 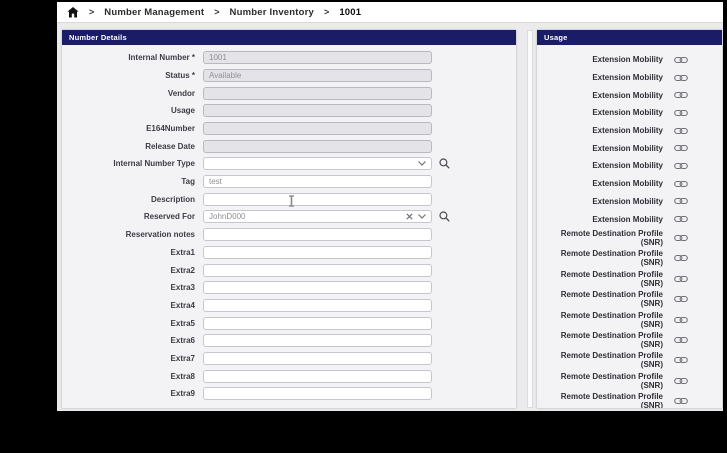 I want to click on field-row-release-date: Release Date, so click(x=289, y=146).